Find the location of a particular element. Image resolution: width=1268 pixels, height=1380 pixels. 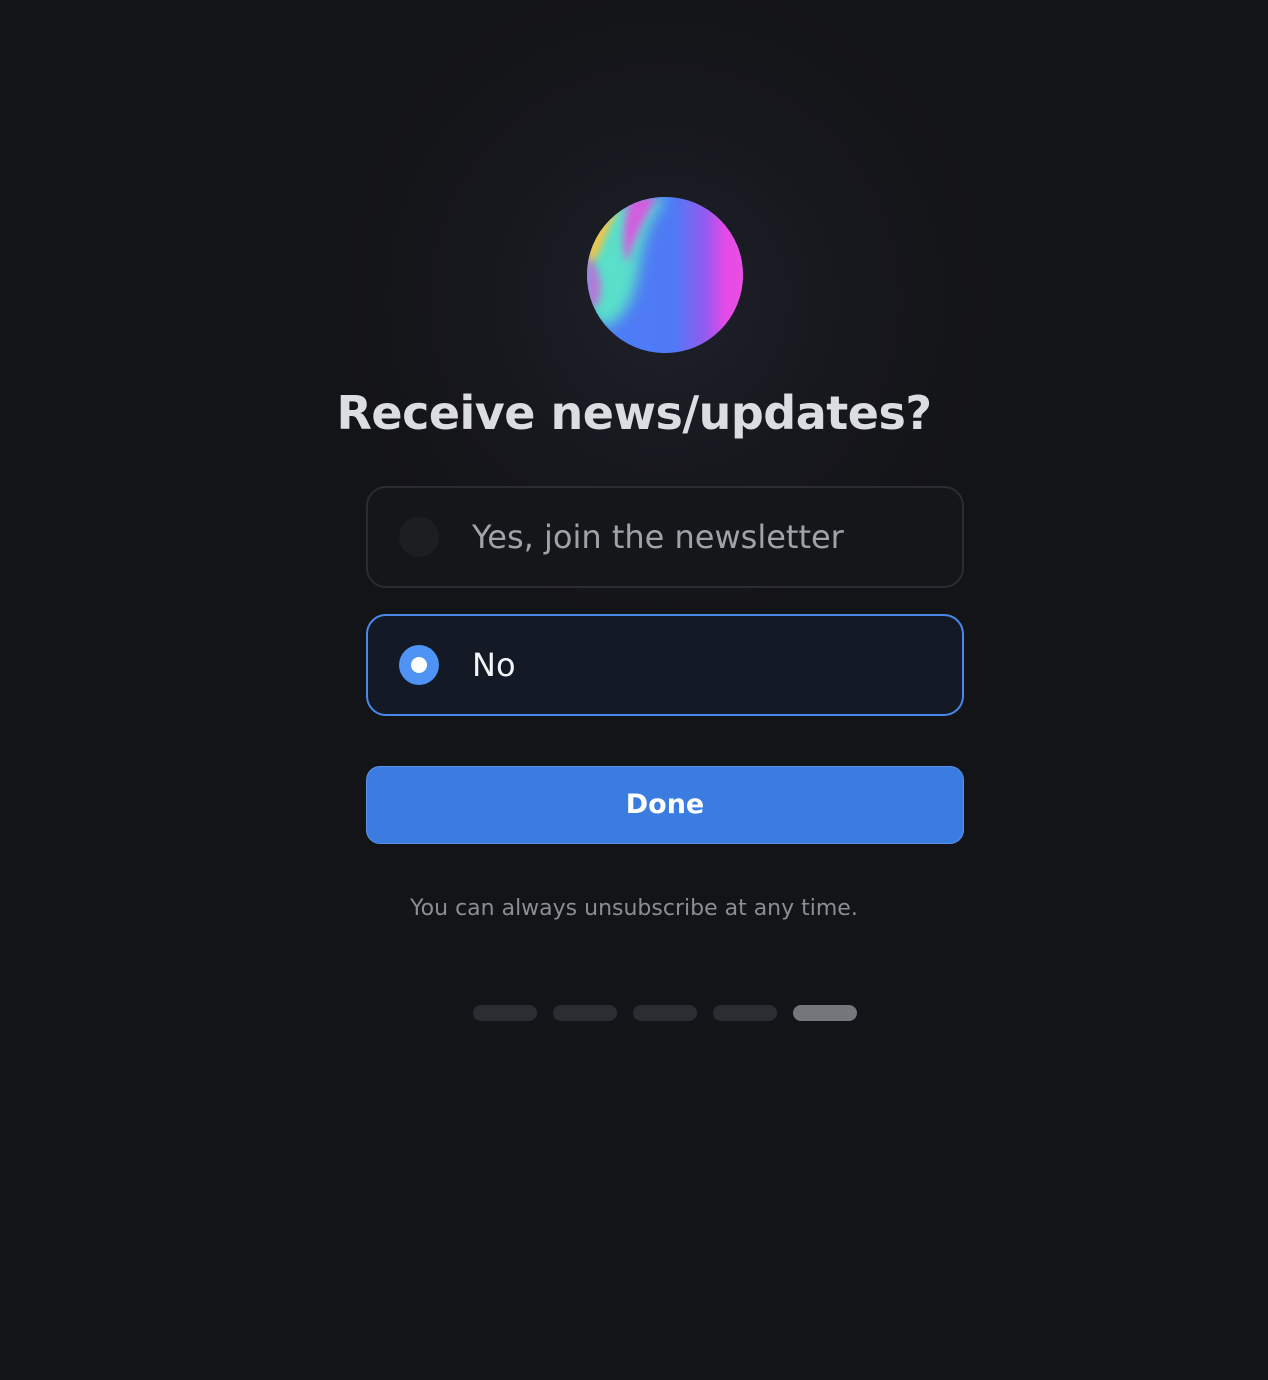

radio-dot is located at coordinates (419, 665).